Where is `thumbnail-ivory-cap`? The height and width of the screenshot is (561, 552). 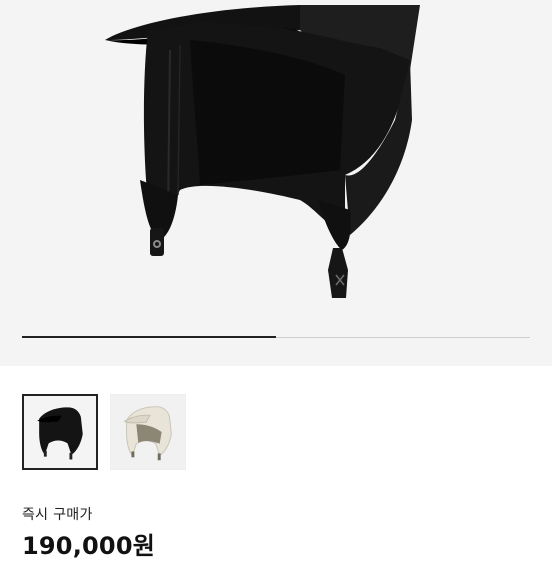 thumbnail-ivory-cap is located at coordinates (148, 432).